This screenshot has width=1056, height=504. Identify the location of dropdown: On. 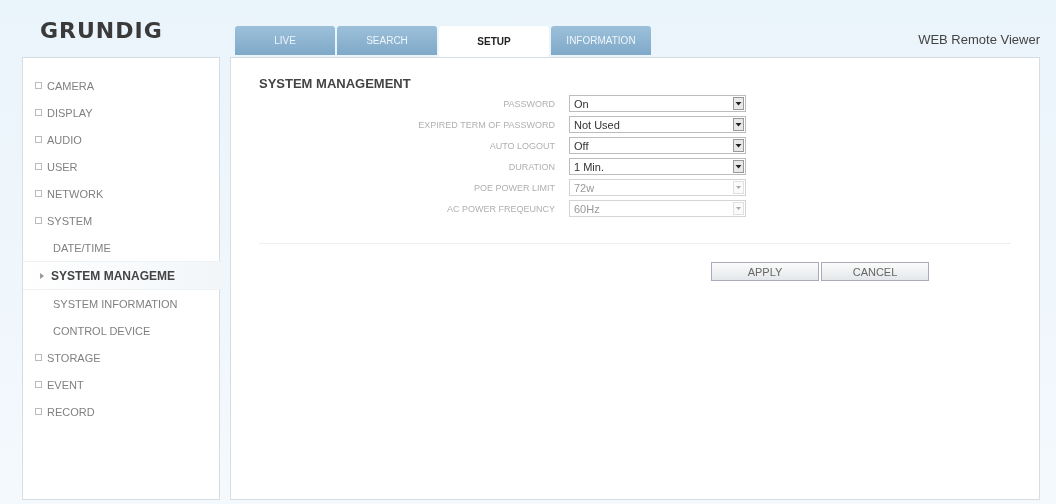
(657, 103).